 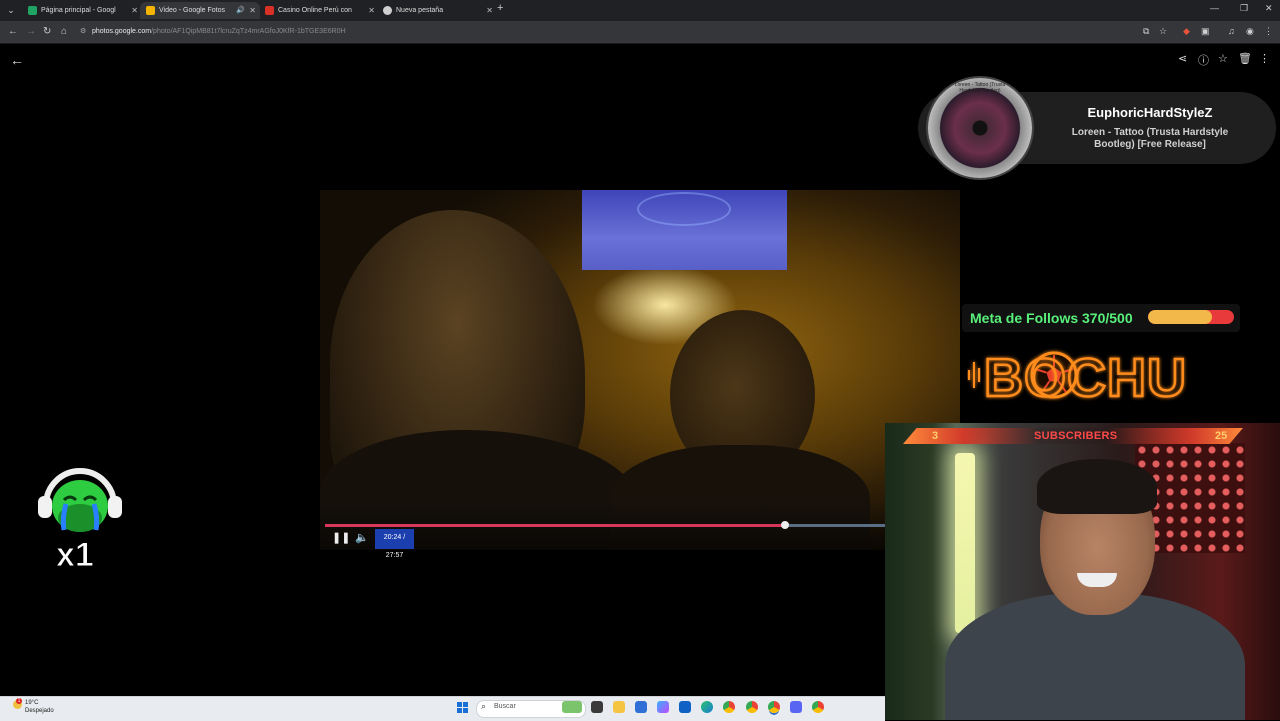 What do you see at coordinates (1205, 31) in the screenshot?
I see `extensions-puzzle-icon: ▣` at bounding box center [1205, 31].